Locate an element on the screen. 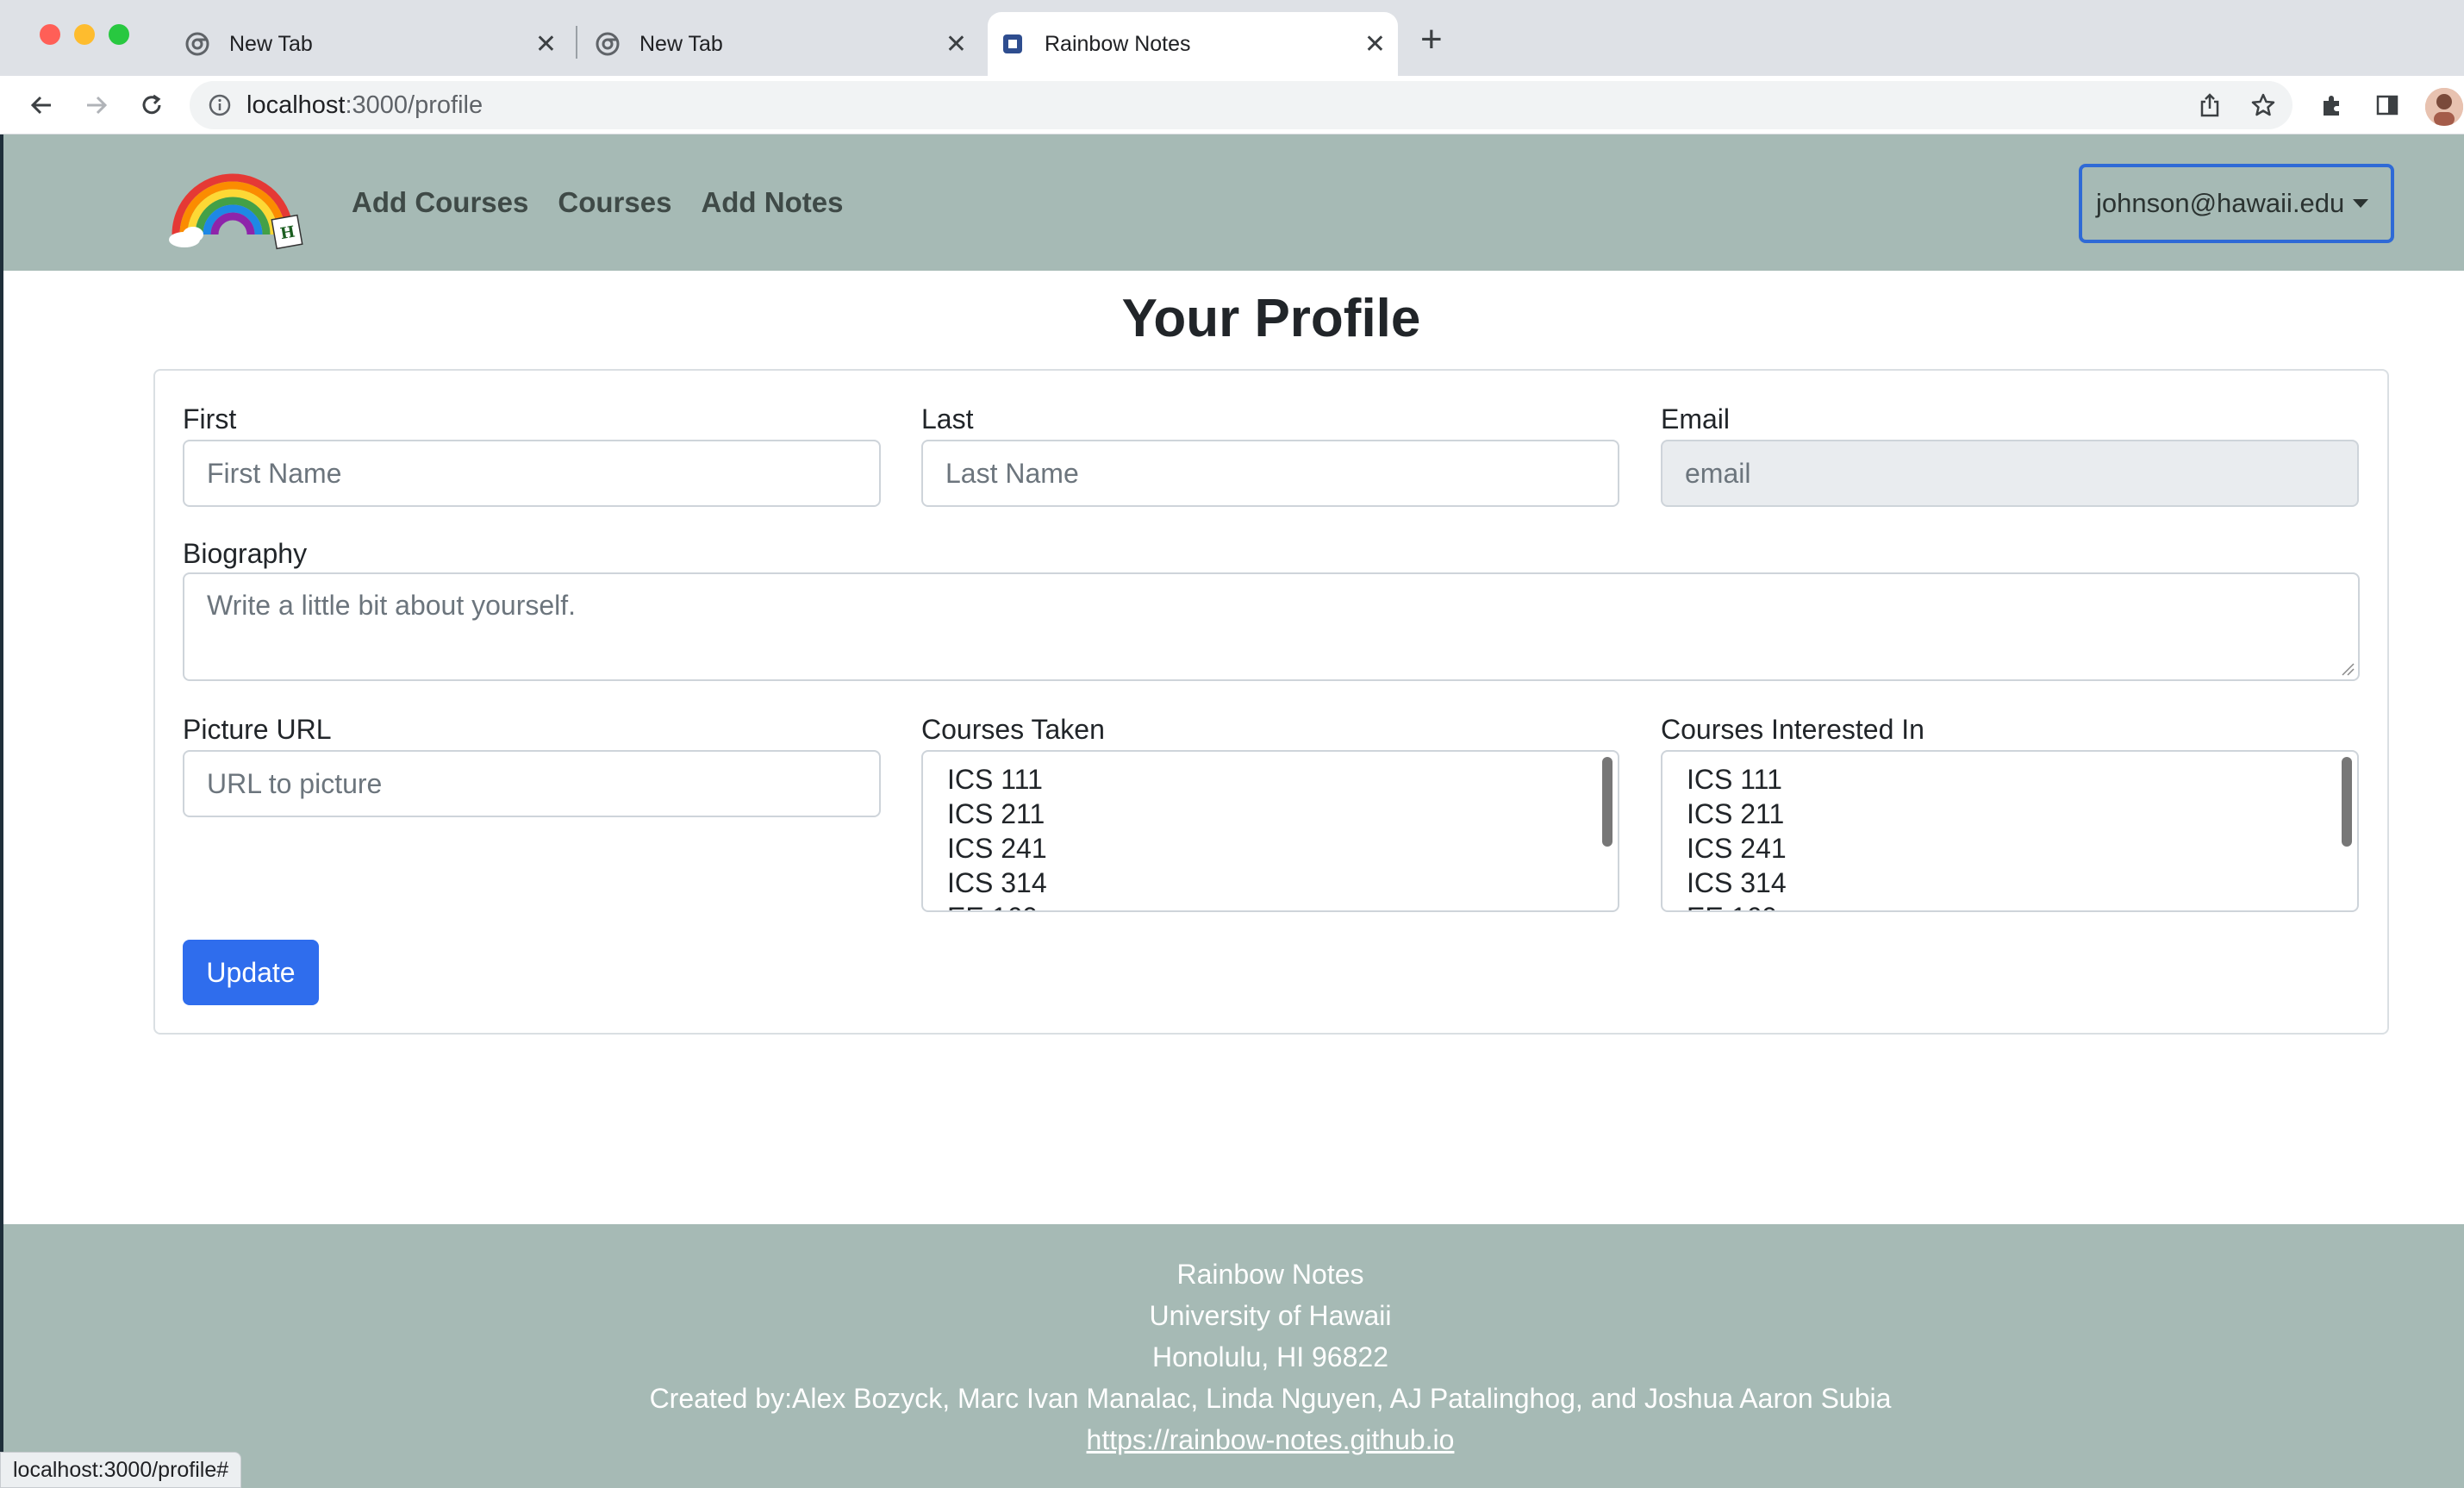  rainbow-logo: H is located at coordinates (236, 206).